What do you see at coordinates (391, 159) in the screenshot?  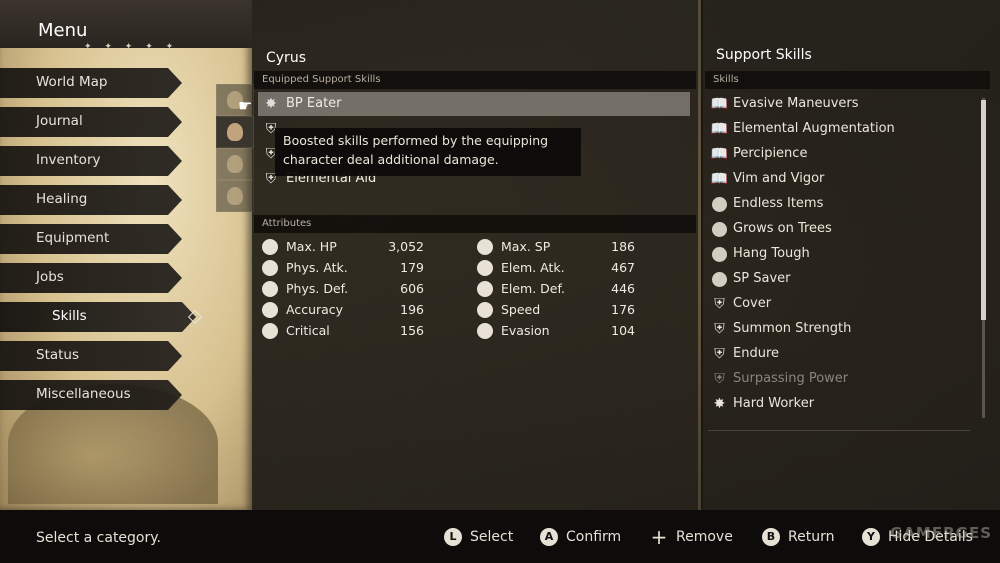 I see `tooltip-line: character deal additional damage.` at bounding box center [391, 159].